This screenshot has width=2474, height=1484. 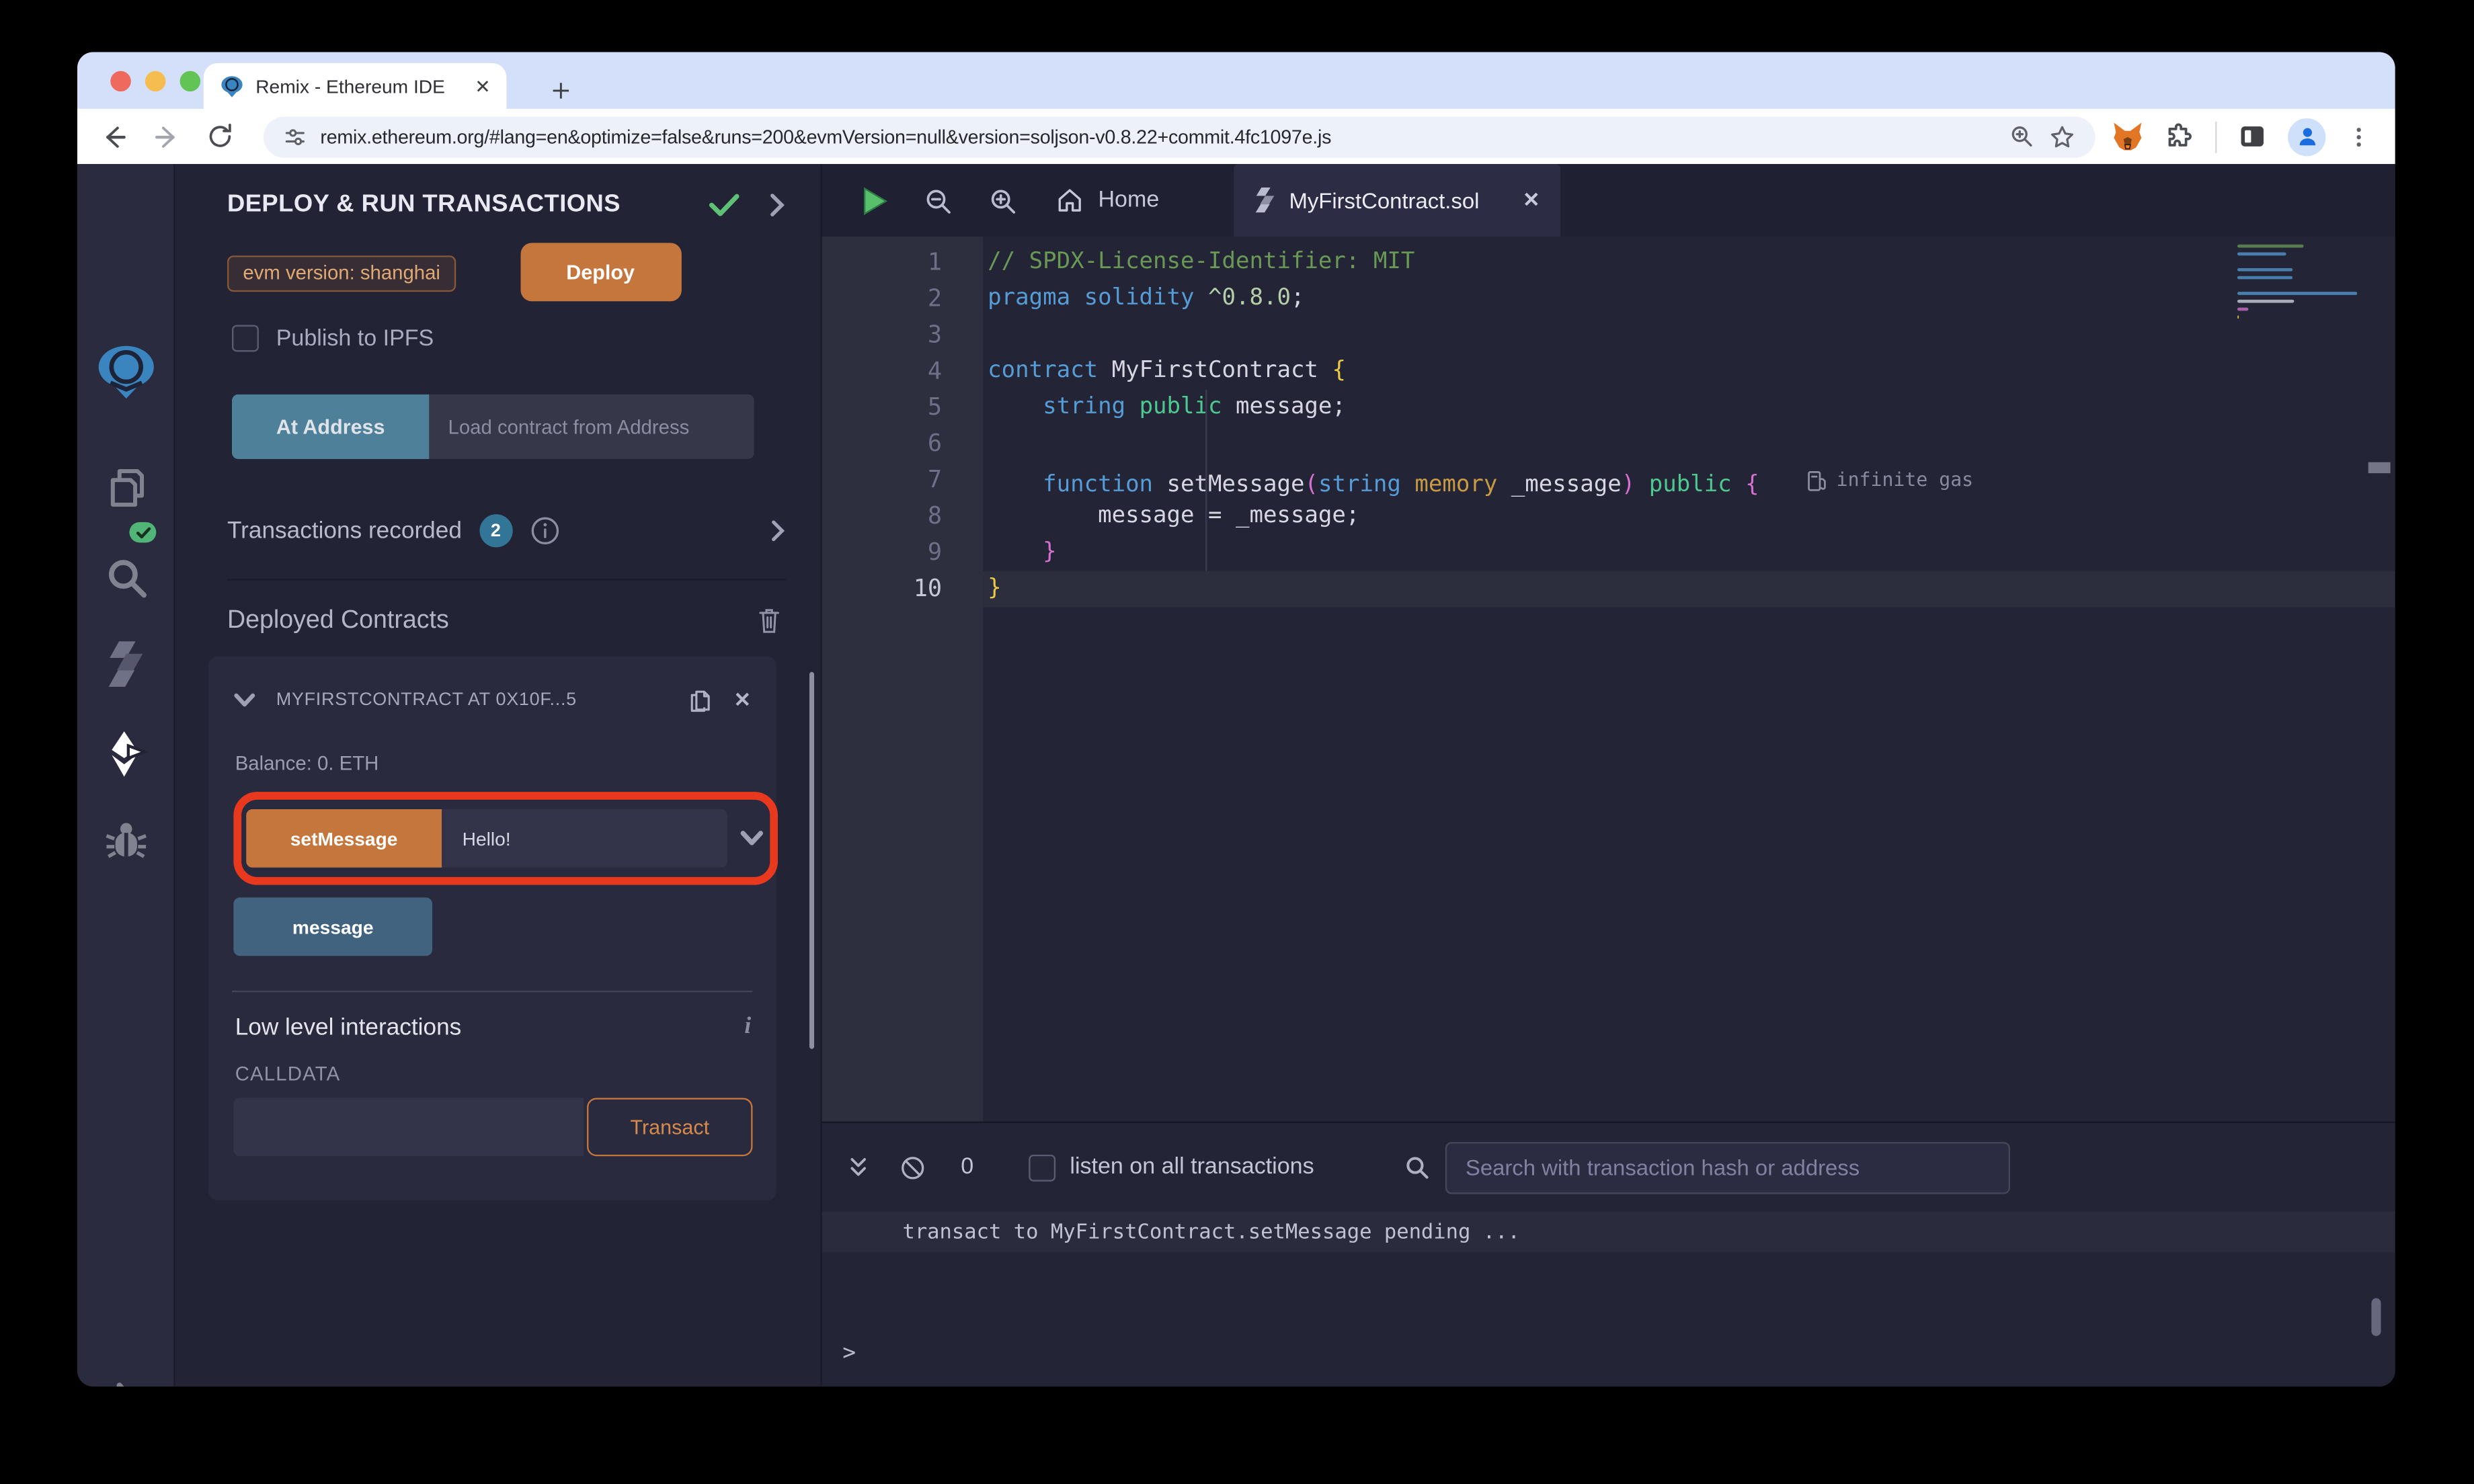 I want to click on contract-card-header: MYFIRSTCONTRACT AT 0X10F...5 ✕, so click(x=493, y=700).